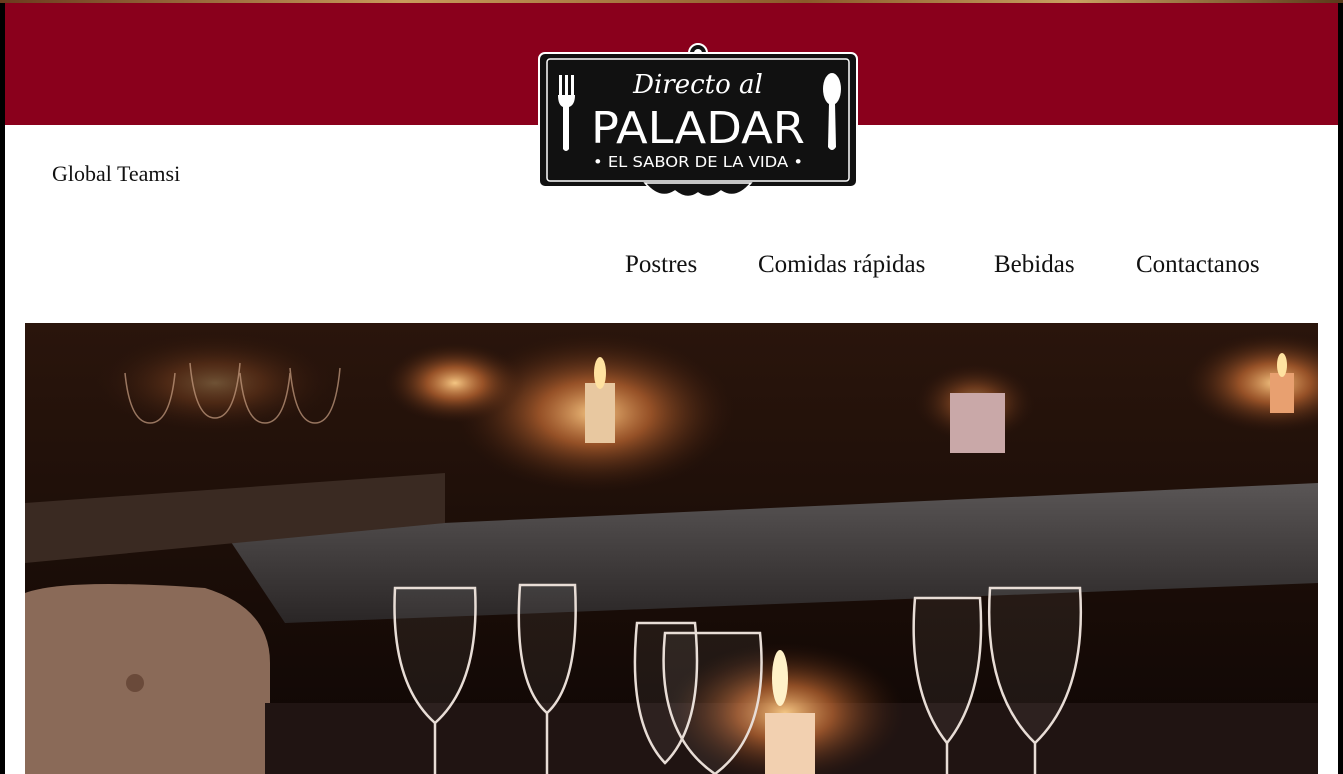 Image resolution: width=1343 pixels, height=774 pixels. Describe the element at coordinates (1034, 265) in the screenshot. I see `nav-link-bebidas: Bebidas` at that location.